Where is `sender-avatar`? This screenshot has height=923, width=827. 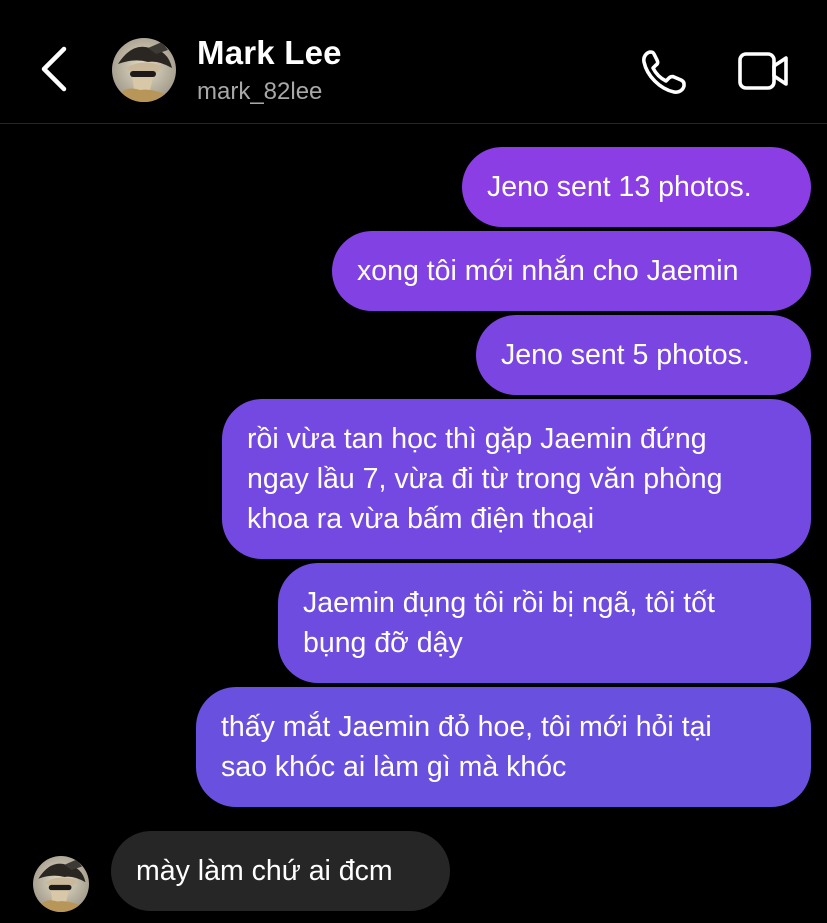
sender-avatar is located at coordinates (61, 884).